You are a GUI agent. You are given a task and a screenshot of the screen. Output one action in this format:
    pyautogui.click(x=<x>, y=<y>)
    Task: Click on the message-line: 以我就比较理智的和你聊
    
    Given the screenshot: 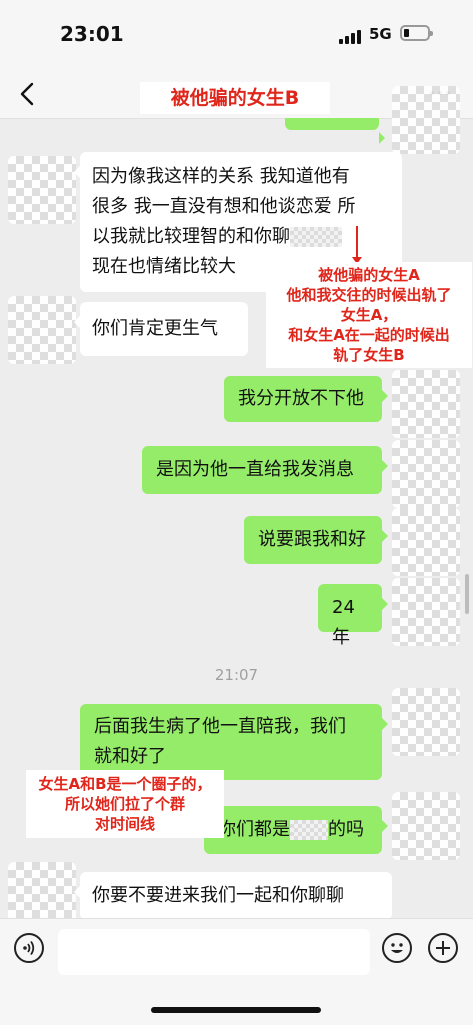 What is the action you would take?
    pyautogui.click(x=191, y=236)
    